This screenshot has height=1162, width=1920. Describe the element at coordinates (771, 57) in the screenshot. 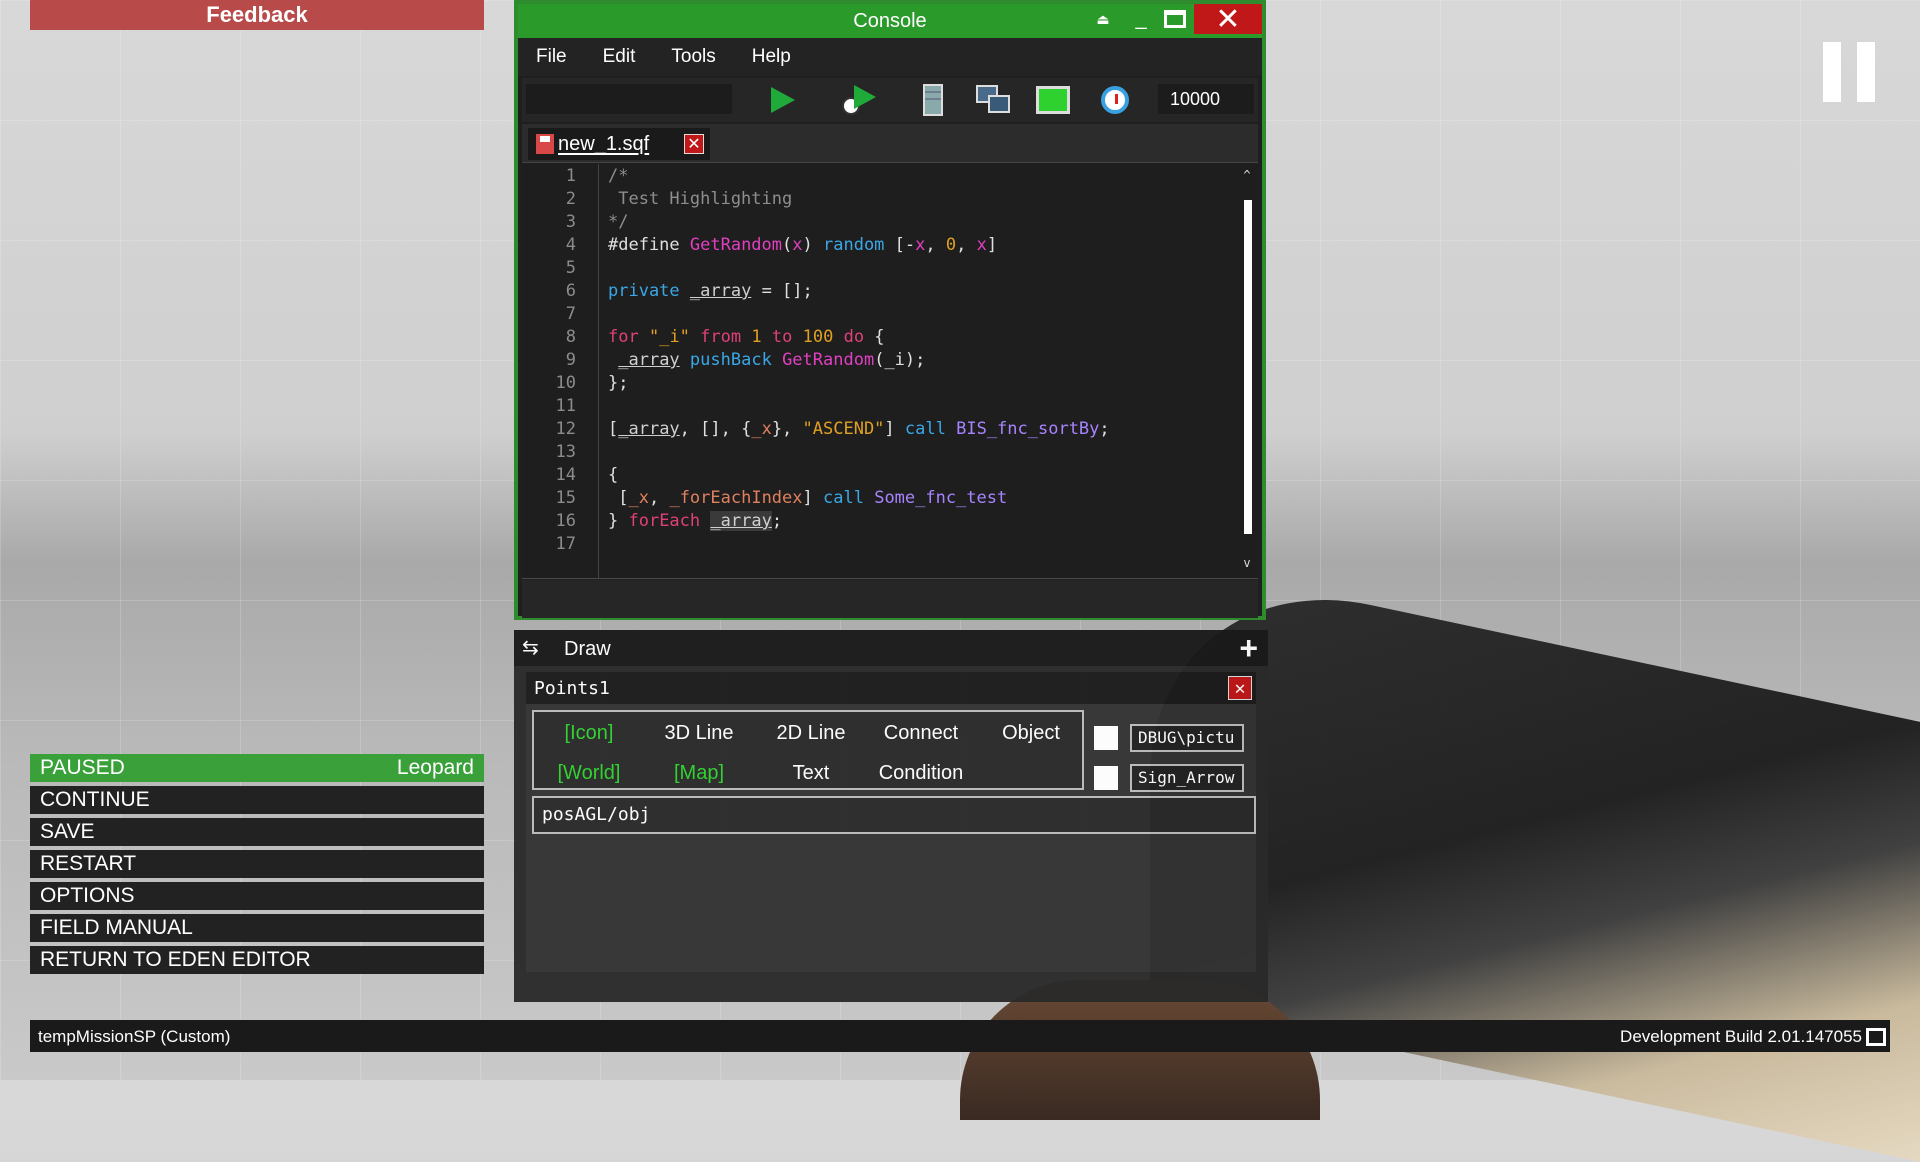

I see `menu-help: Help` at that location.